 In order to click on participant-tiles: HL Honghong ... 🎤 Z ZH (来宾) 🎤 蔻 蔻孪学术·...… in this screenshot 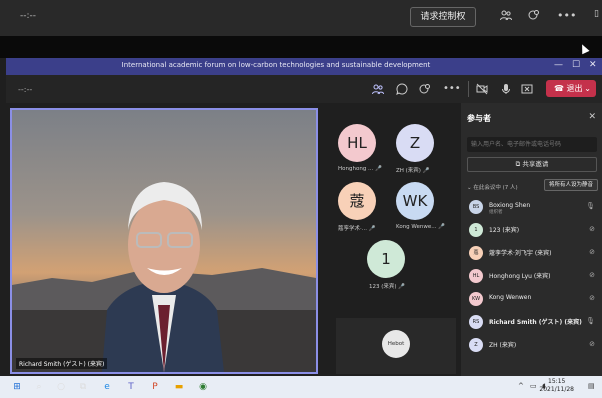, I will do `click(391, 241)`.